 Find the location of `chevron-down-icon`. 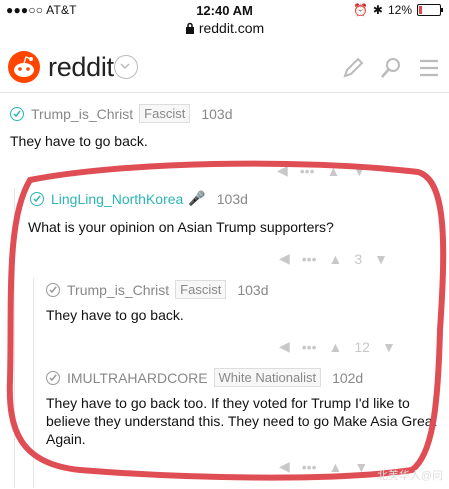

chevron-down-icon is located at coordinates (126, 67).